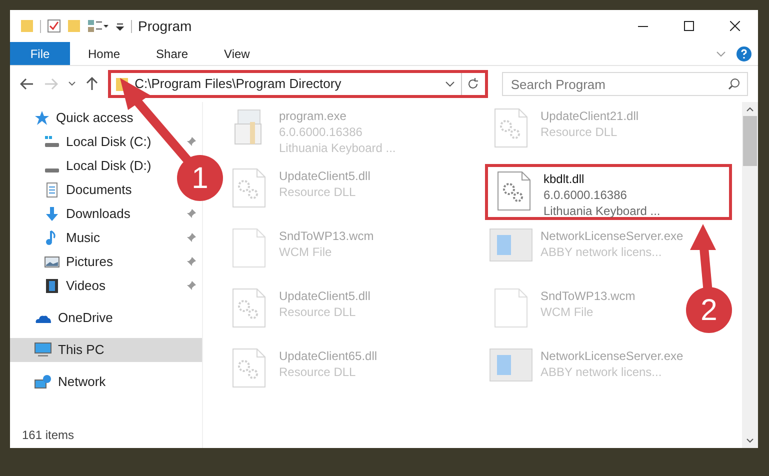  What do you see at coordinates (750, 275) in the screenshot?
I see `scrollbar` at bounding box center [750, 275].